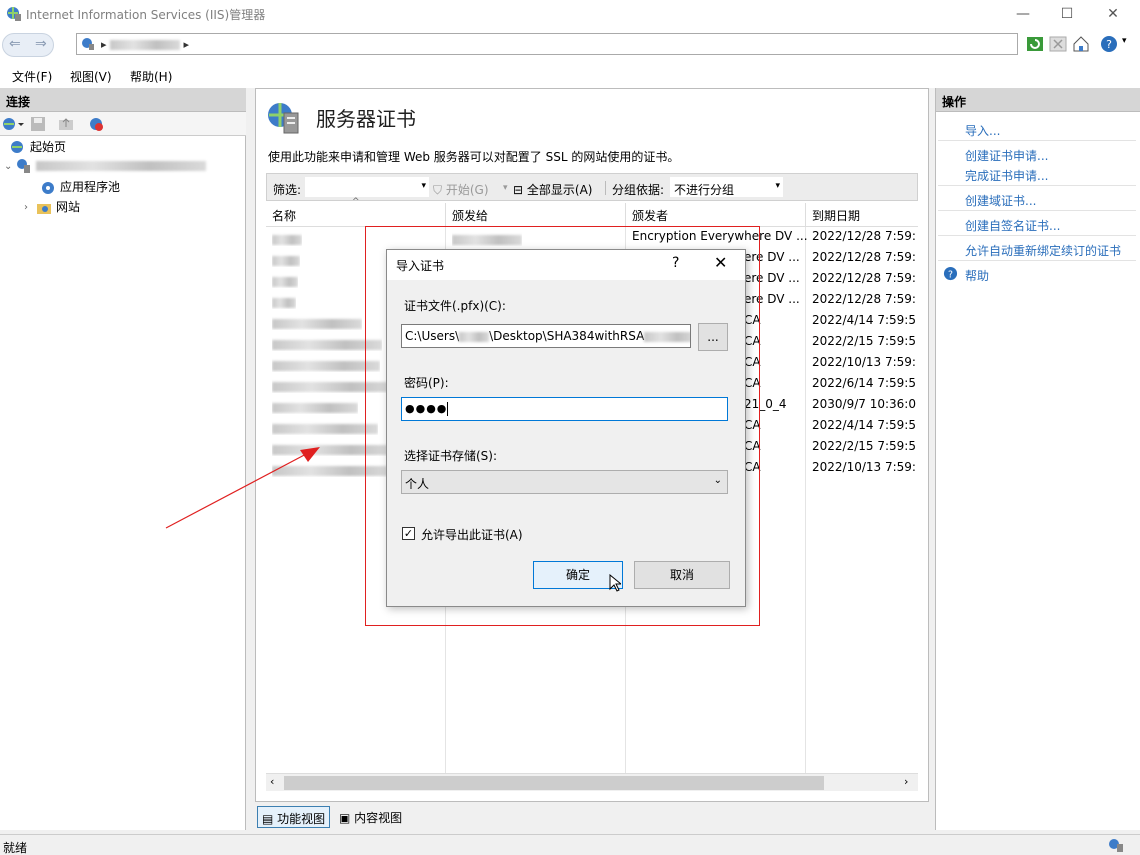 This screenshot has width=1140, height=855. I want to click on stop-icon, so click(1058, 44).